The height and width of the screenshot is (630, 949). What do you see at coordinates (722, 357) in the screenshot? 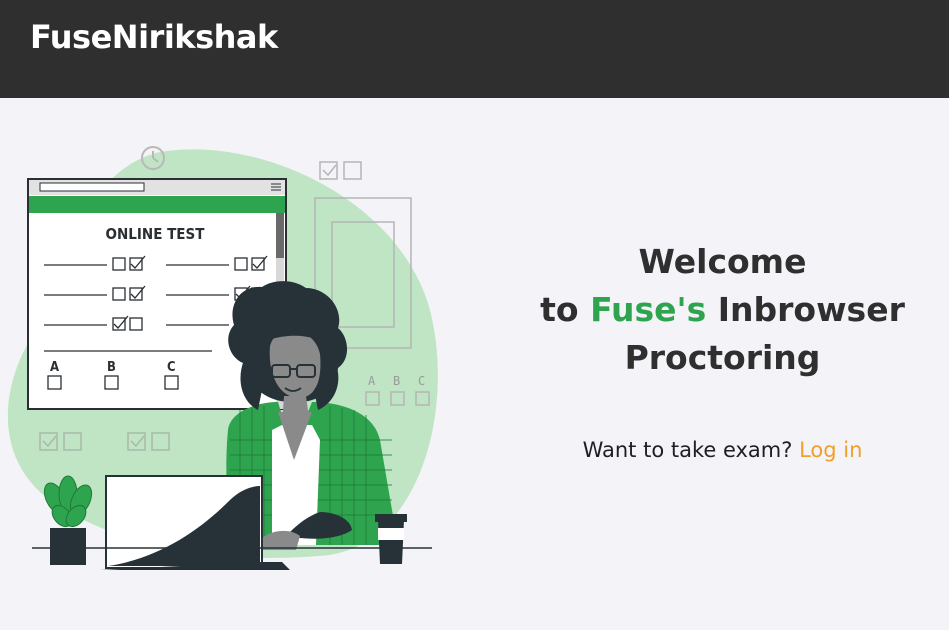
I see `welcome-line-3: Proctoring` at bounding box center [722, 357].